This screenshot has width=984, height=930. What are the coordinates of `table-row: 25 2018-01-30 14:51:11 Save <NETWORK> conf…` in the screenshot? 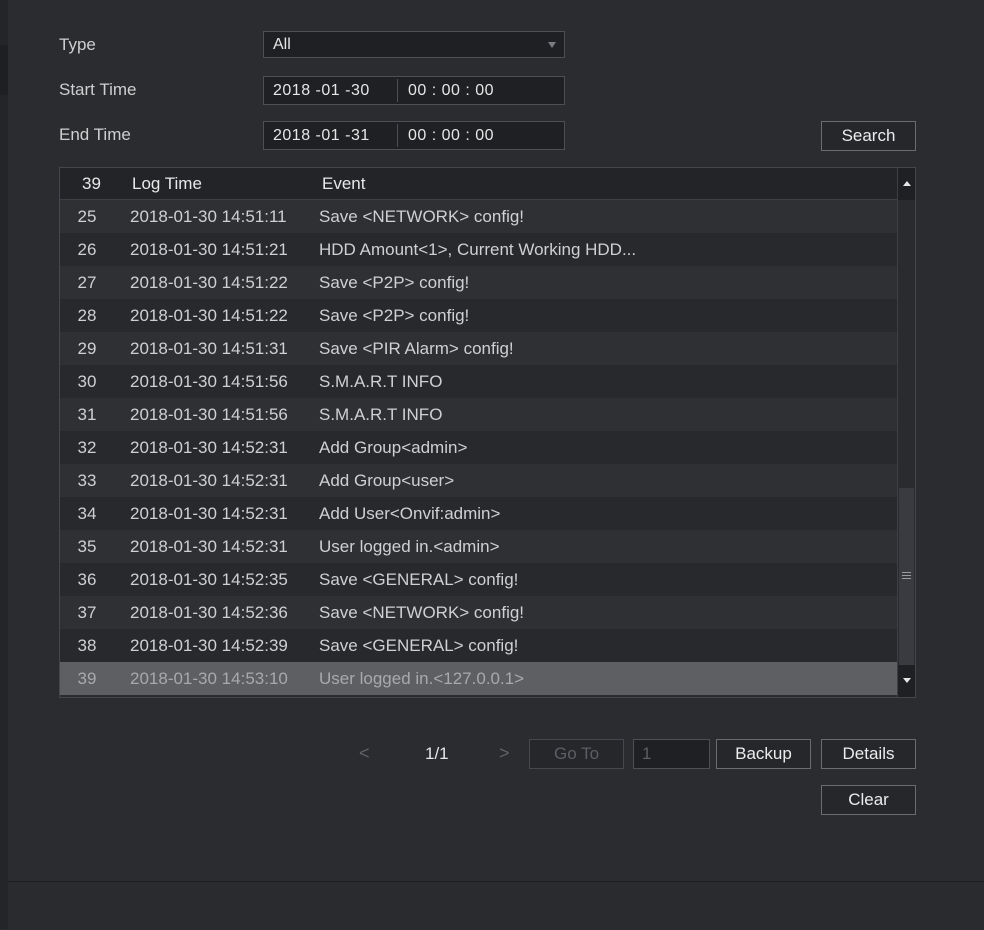 It's located at (478, 216).